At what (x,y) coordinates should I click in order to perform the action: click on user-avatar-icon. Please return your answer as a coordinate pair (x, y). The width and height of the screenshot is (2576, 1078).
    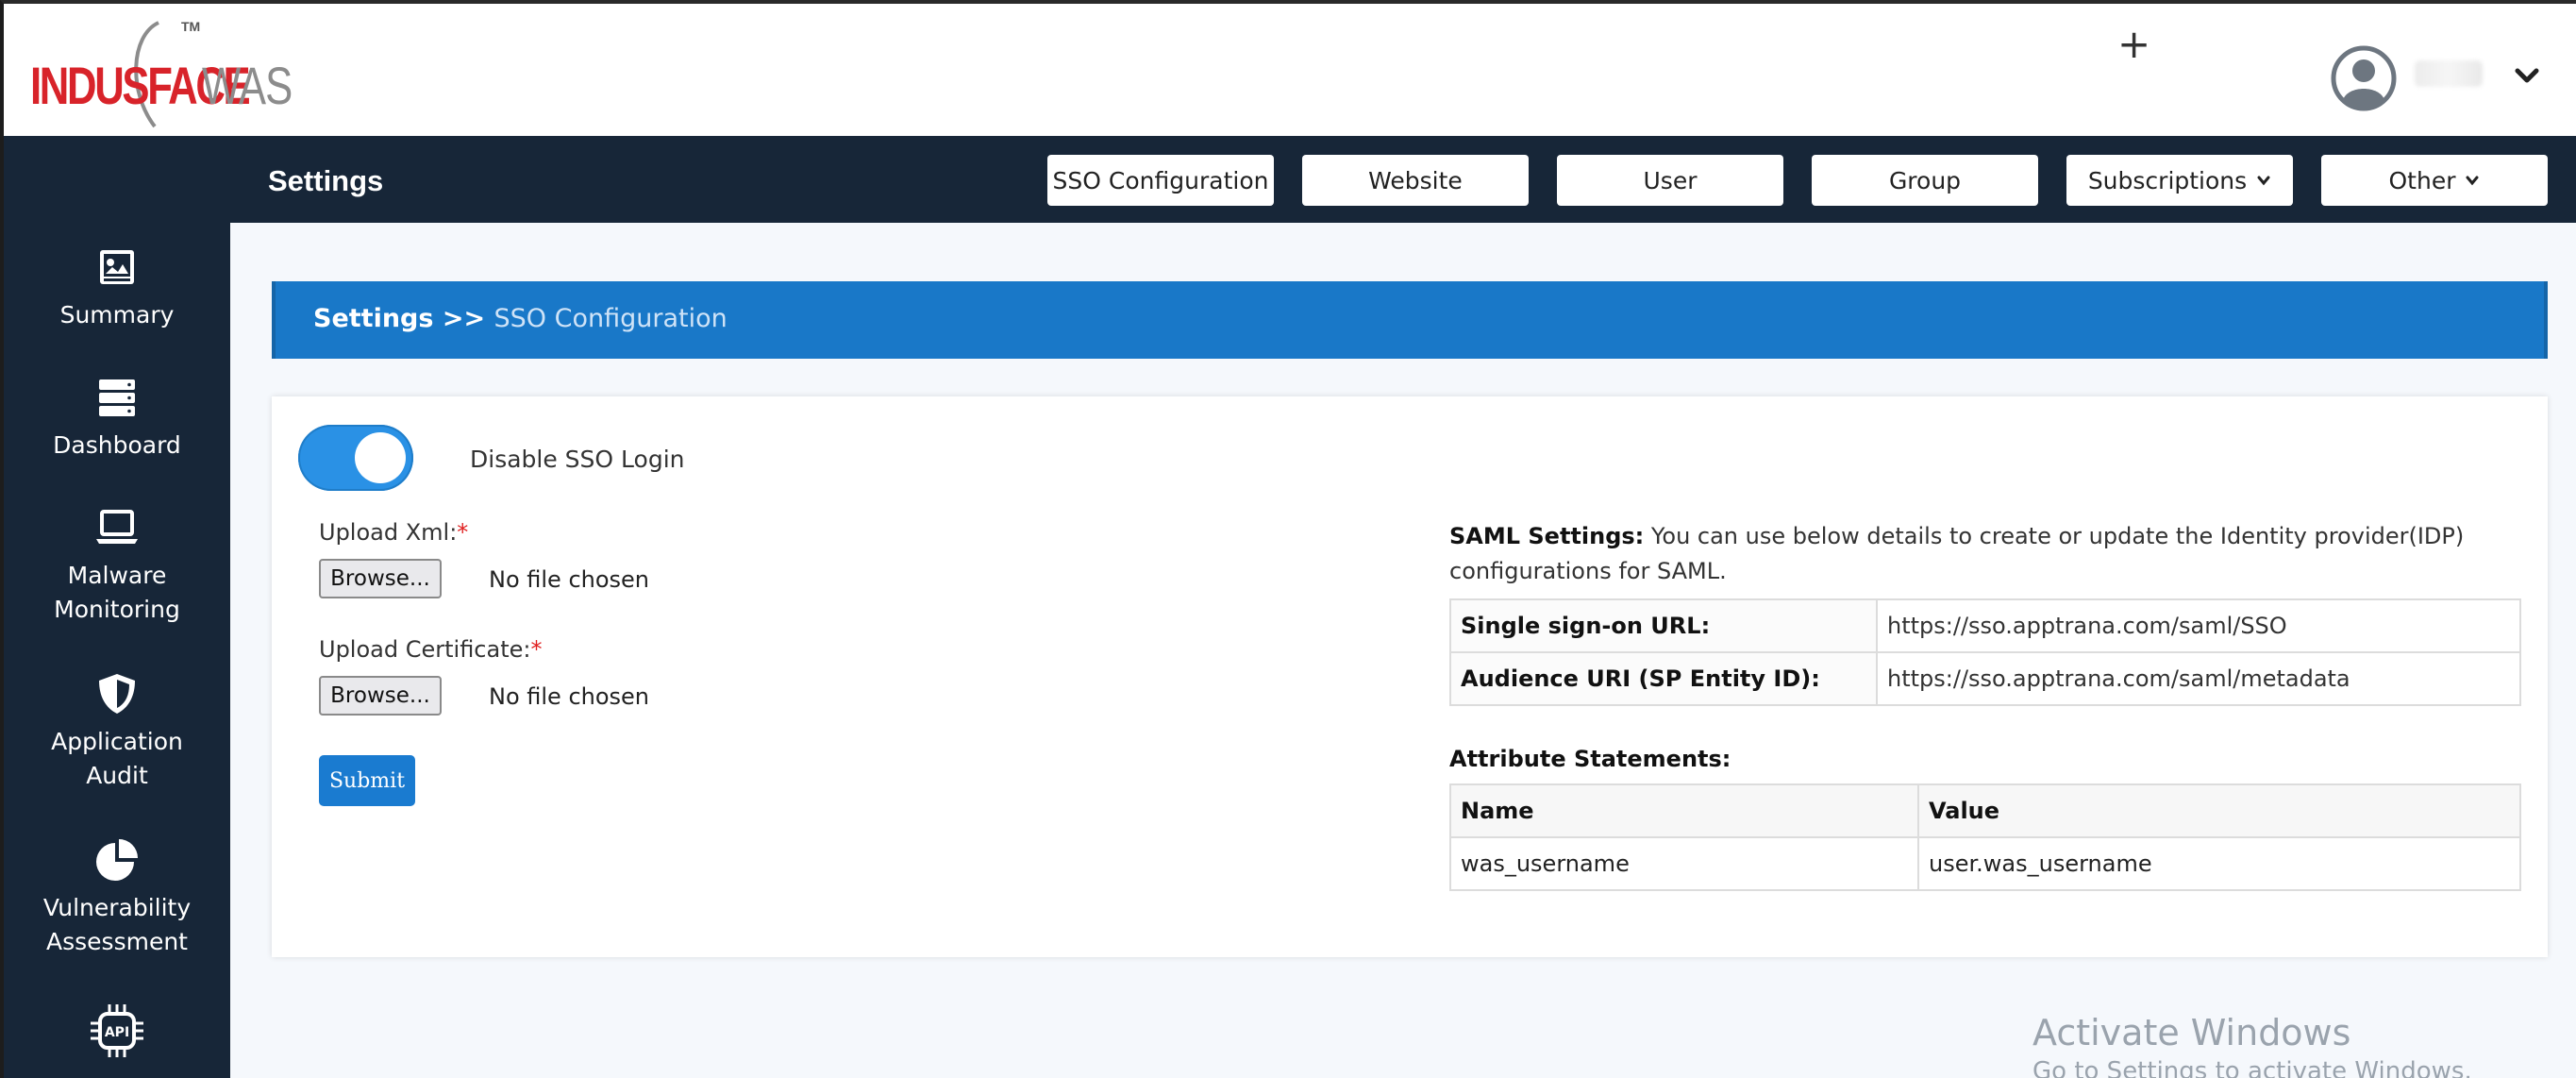
    Looking at the image, I should click on (2364, 78).